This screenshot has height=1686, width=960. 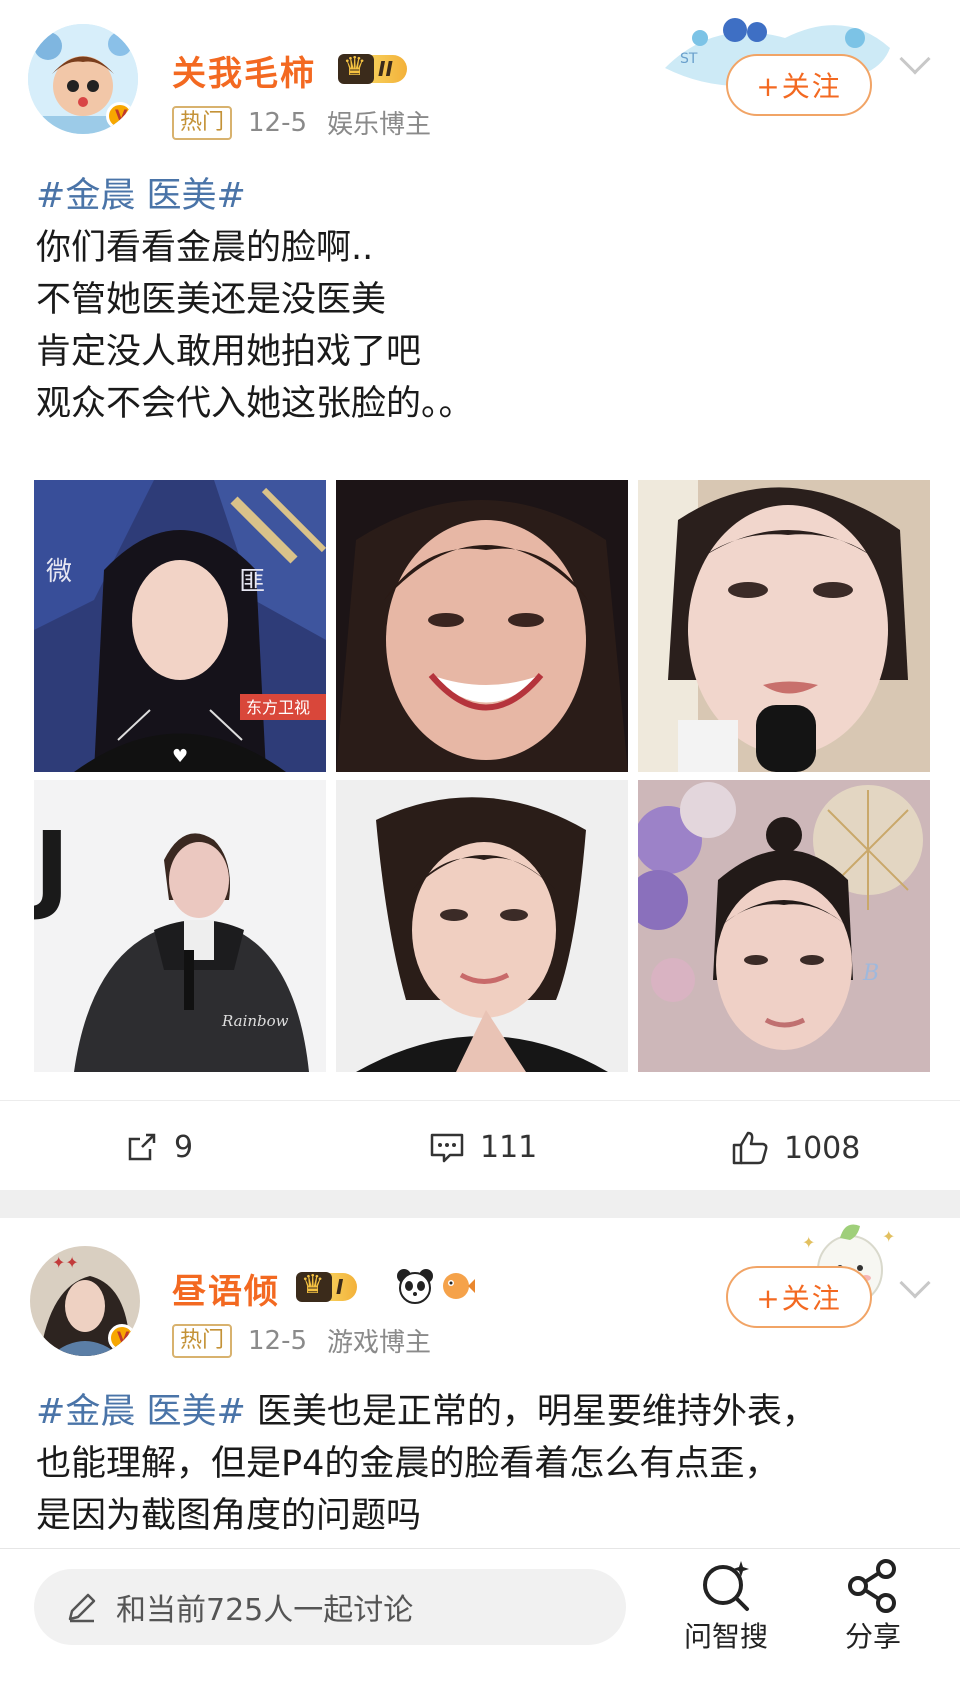 What do you see at coordinates (379, 125) in the screenshot?
I see `user-category: 娱乐博主` at bounding box center [379, 125].